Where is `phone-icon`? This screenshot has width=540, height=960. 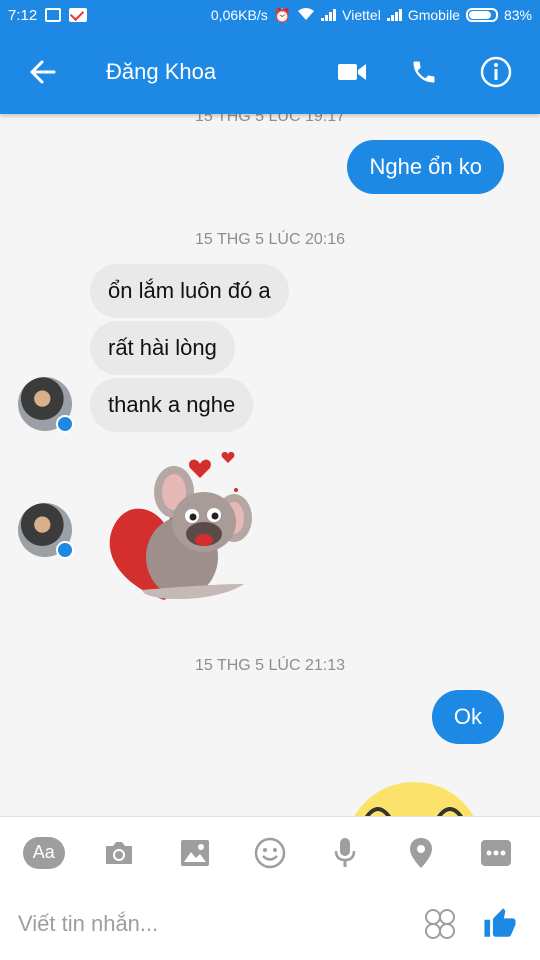
phone-icon is located at coordinates (424, 72).